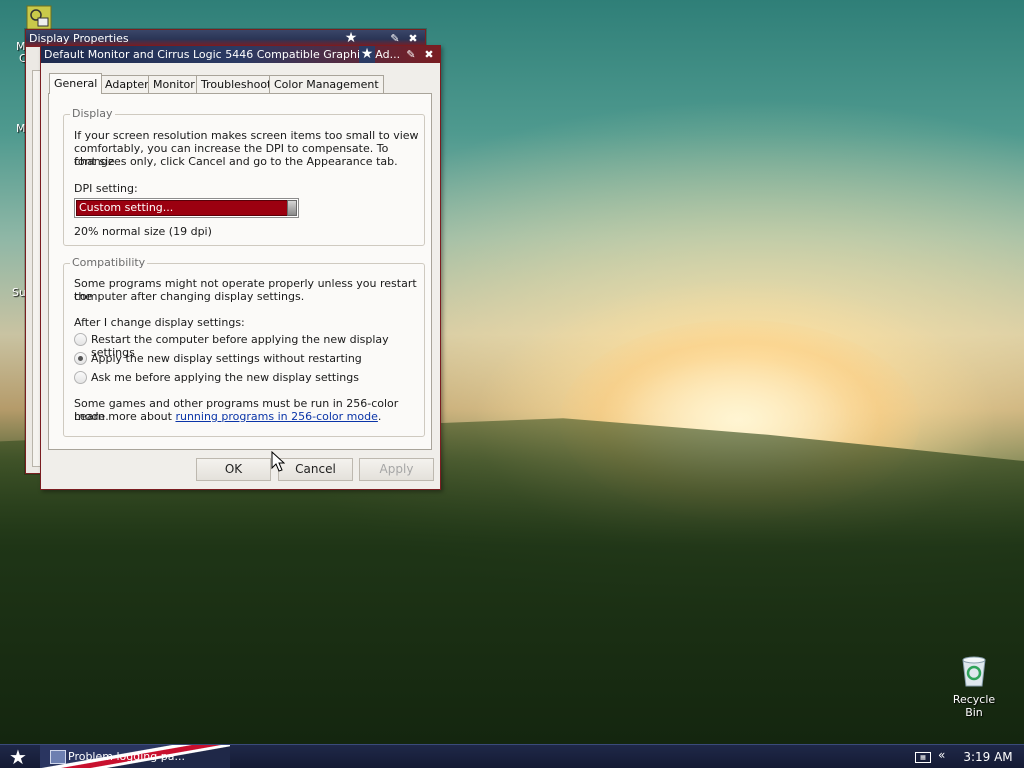  What do you see at coordinates (276, 416) in the screenshot?
I see `running-256-color-link: running programs in 256-color mode` at bounding box center [276, 416].